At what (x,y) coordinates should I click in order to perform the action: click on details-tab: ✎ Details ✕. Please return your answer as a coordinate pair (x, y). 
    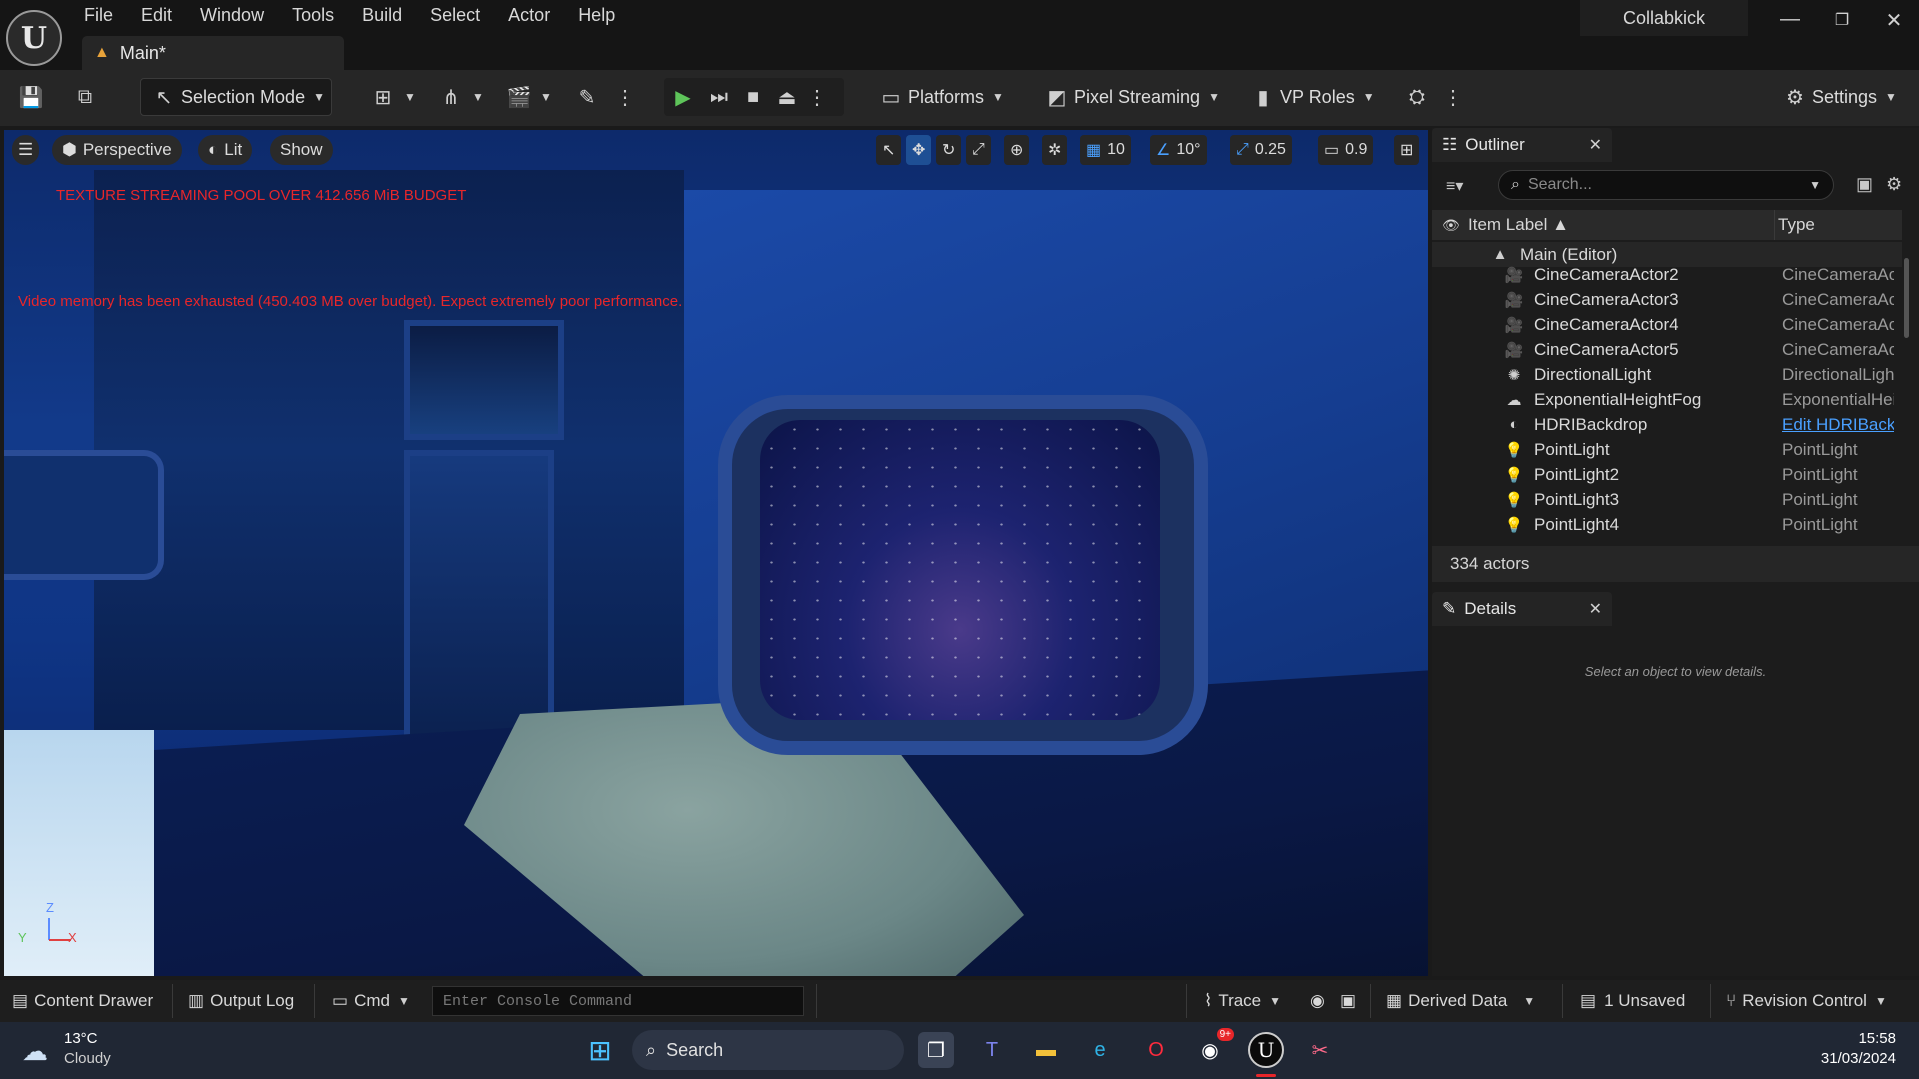
    Looking at the image, I should click on (1522, 609).